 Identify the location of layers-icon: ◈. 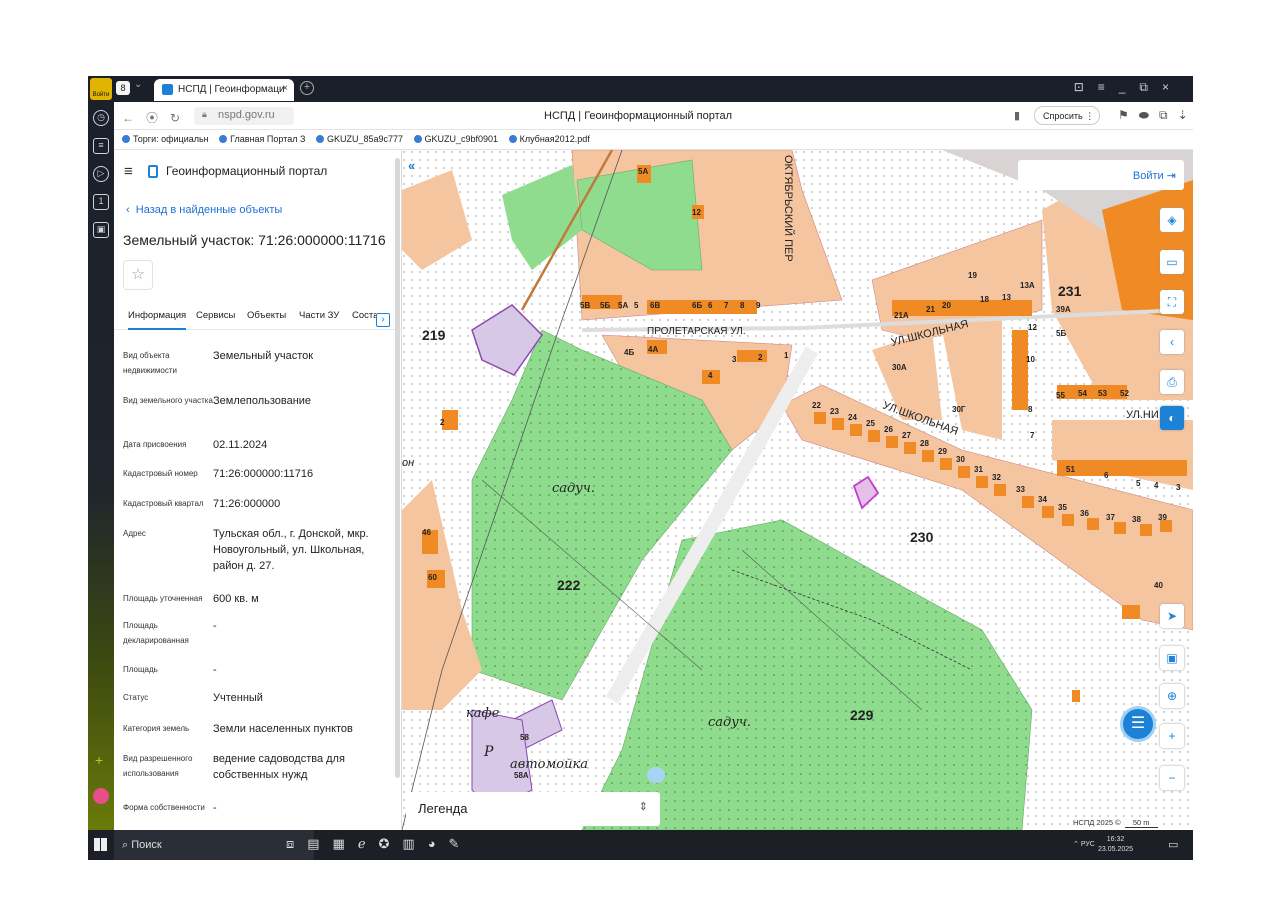
(1172, 220).